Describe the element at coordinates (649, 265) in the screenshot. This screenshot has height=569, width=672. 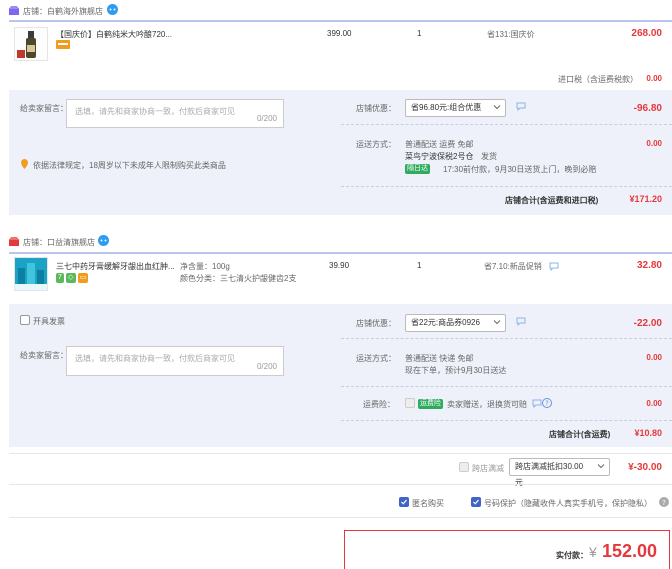
I see `item-subtotal: 32.80` at that location.